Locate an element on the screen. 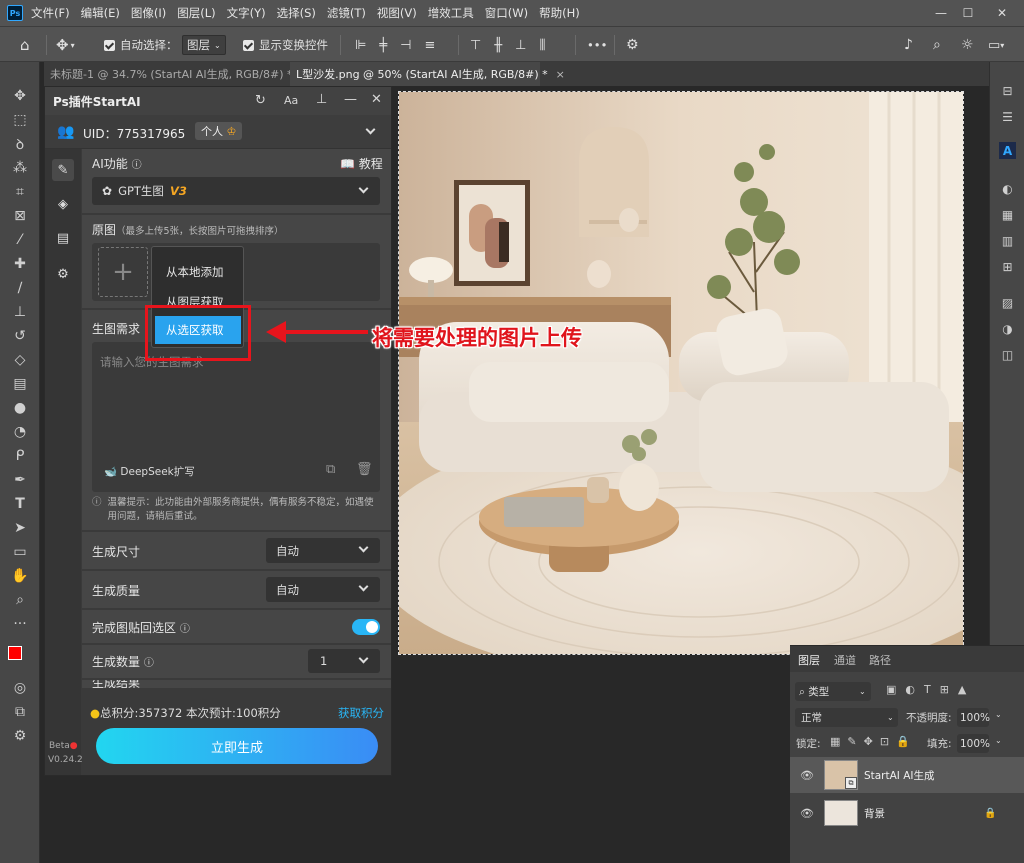 This screenshot has height=863, width=1024. paste-back-toggle is located at coordinates (366, 627).